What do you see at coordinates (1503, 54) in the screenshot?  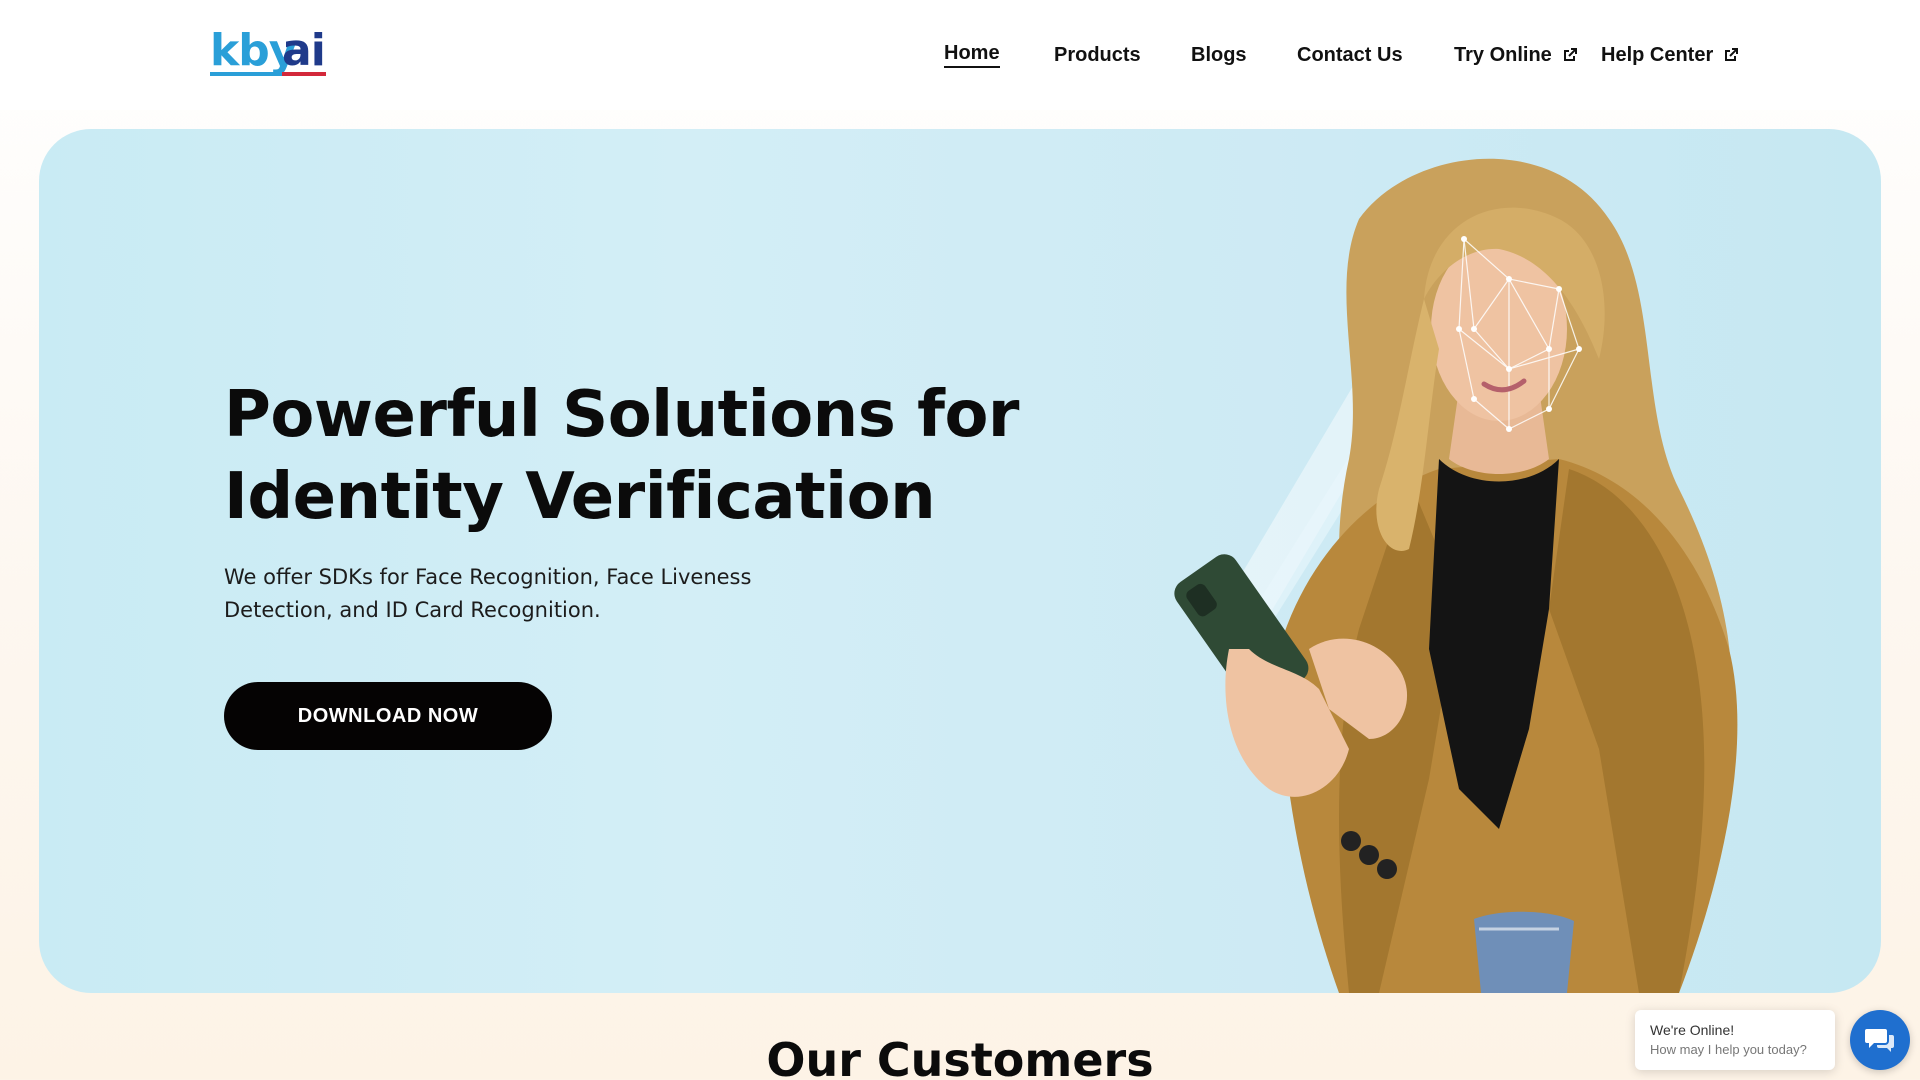 I see `nav-try-online-label: Try Online` at bounding box center [1503, 54].